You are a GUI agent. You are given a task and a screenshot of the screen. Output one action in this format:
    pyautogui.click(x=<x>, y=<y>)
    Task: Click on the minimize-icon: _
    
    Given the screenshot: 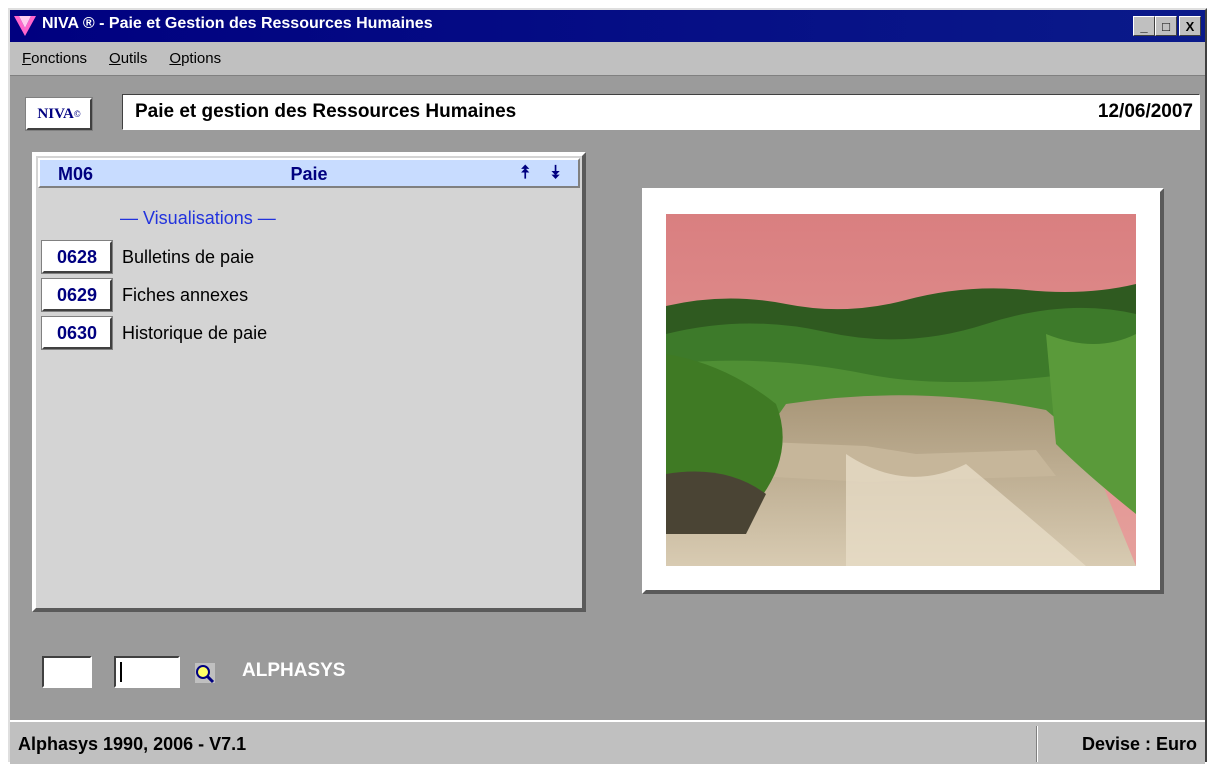 What is the action you would take?
    pyautogui.click(x=1144, y=26)
    